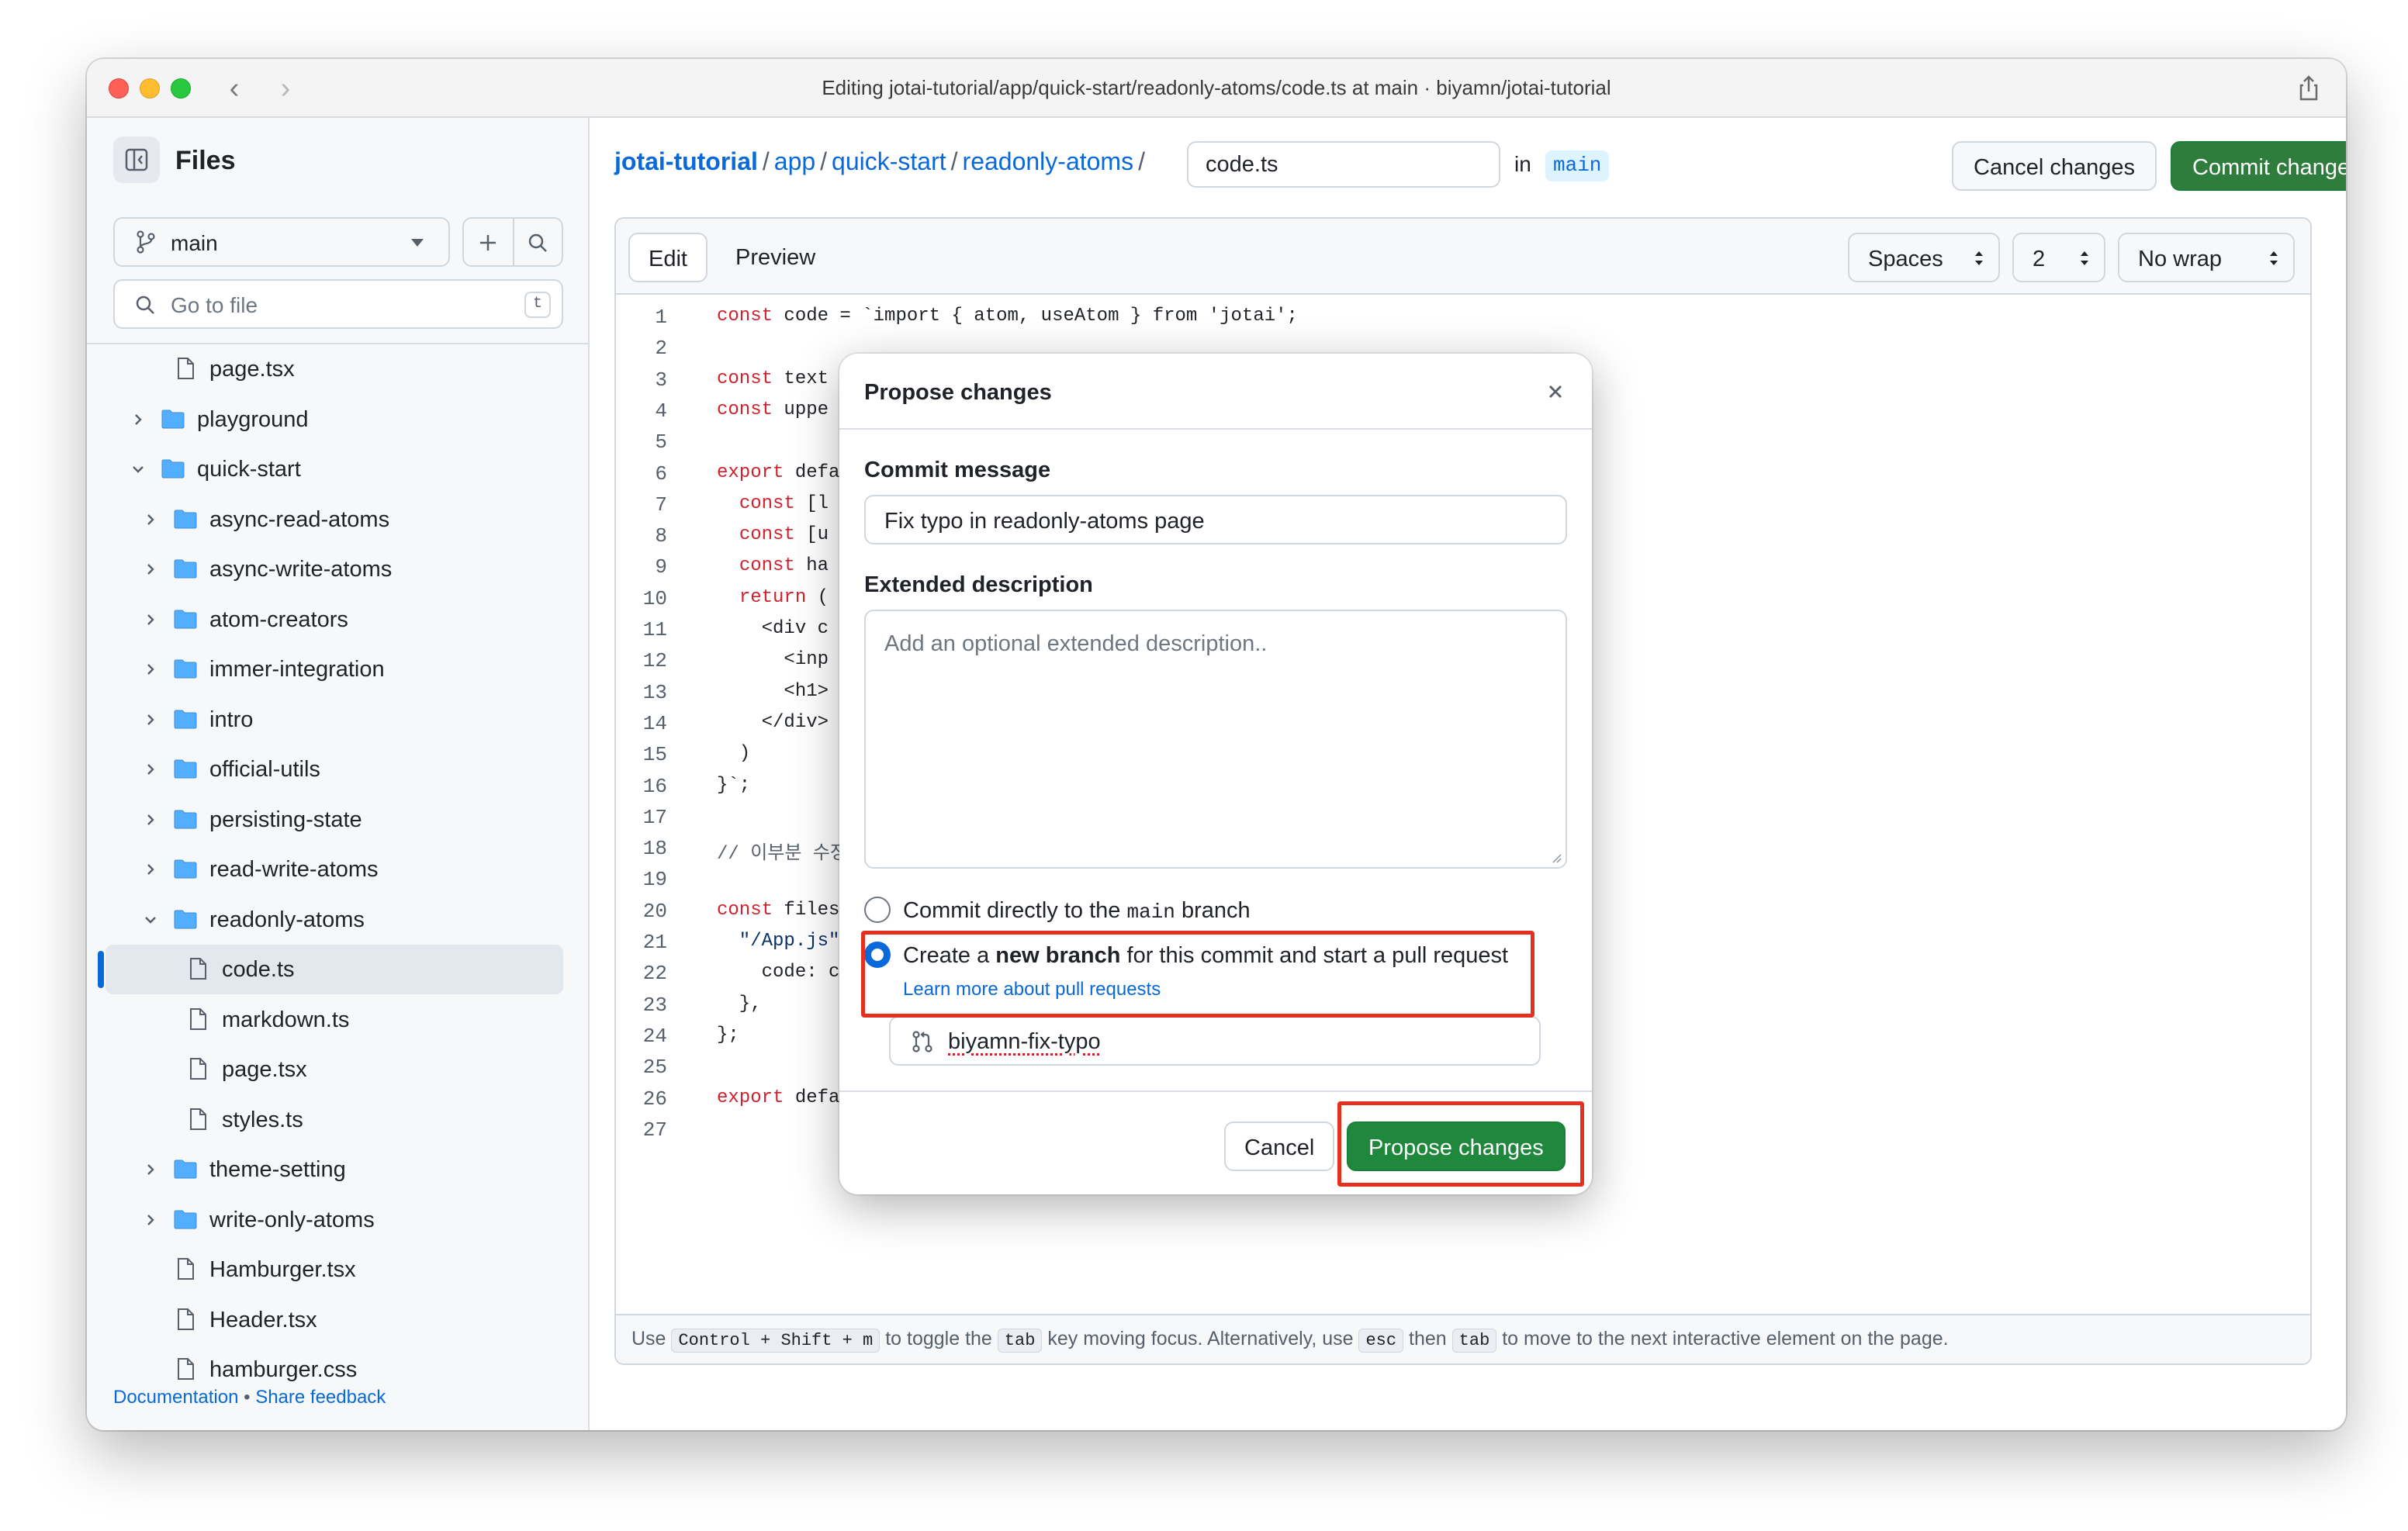 This screenshot has width=2408, height=1531. Describe the element at coordinates (206, 160) in the screenshot. I see `sidebar-title: Files` at that location.